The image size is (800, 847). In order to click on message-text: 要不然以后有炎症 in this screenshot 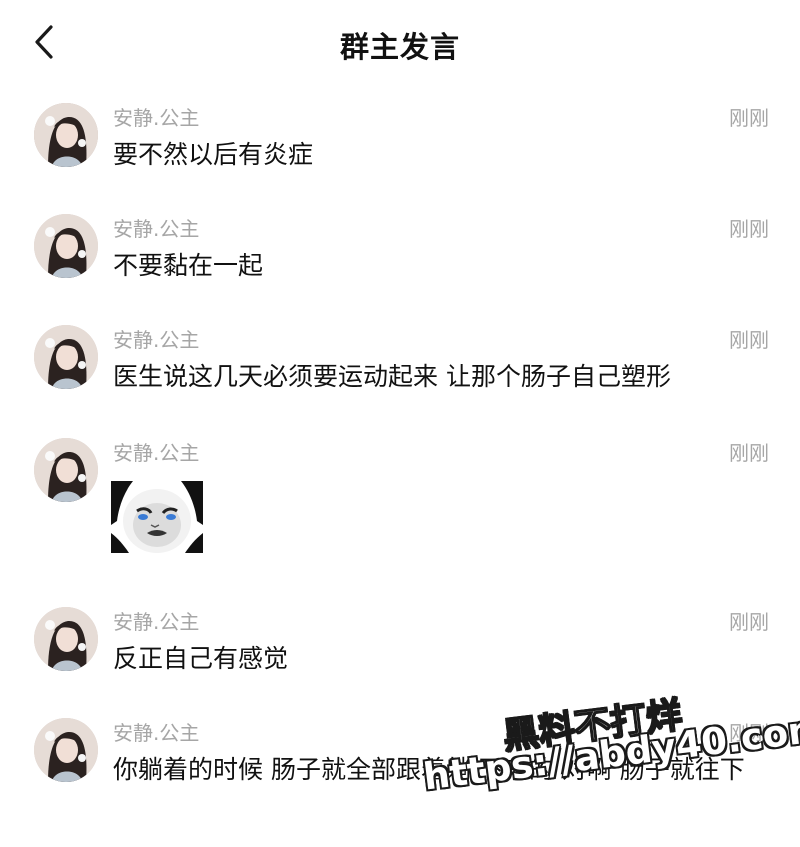, I will do `click(213, 154)`.